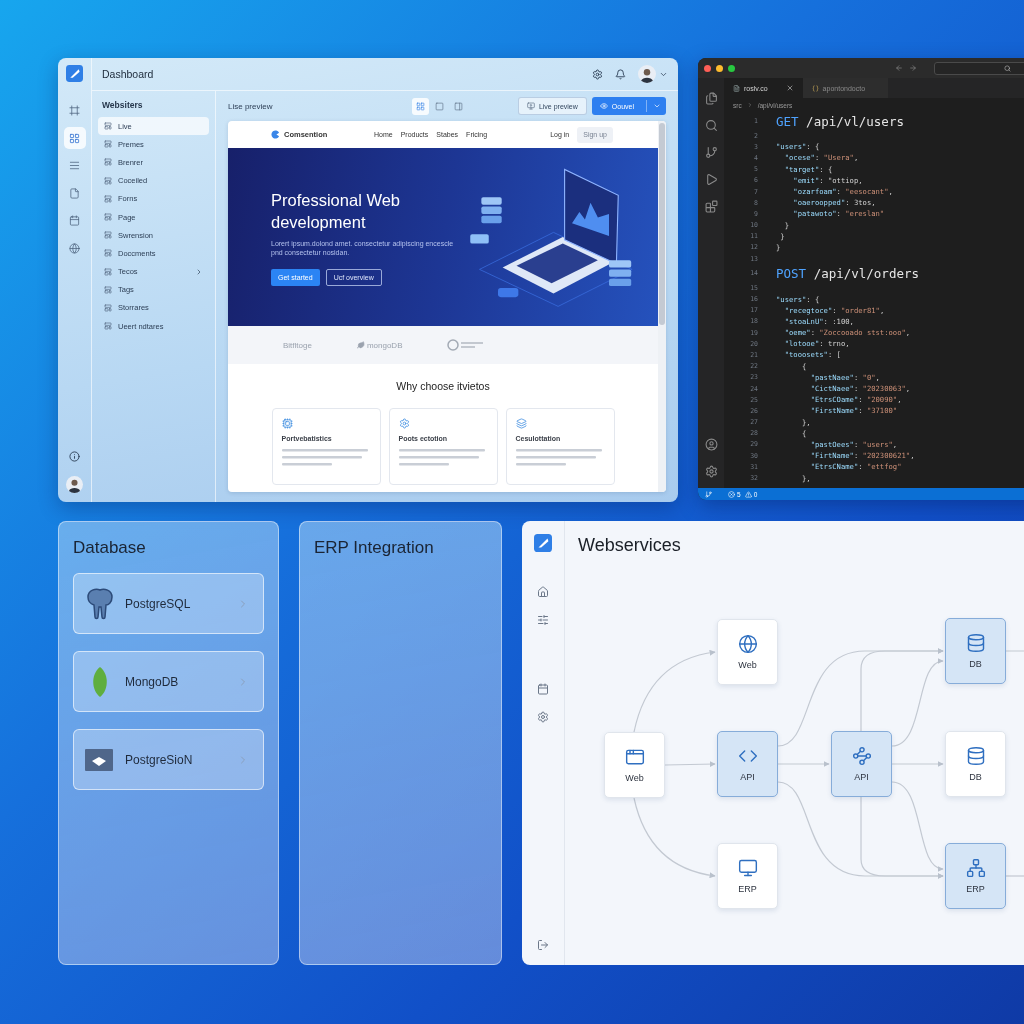  I want to click on code-line: GET /api/vl/users, so click(840, 121).